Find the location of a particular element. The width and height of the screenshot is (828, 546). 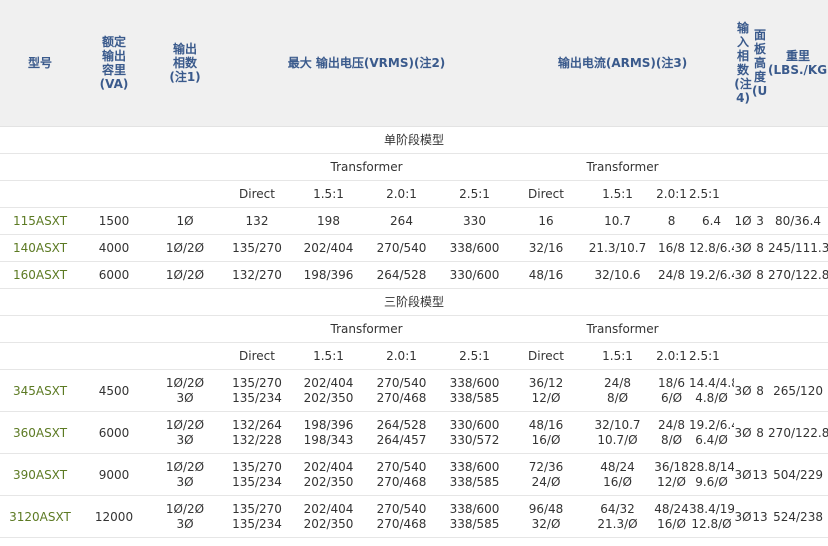

model-link: 390ASXT is located at coordinates (40, 475).